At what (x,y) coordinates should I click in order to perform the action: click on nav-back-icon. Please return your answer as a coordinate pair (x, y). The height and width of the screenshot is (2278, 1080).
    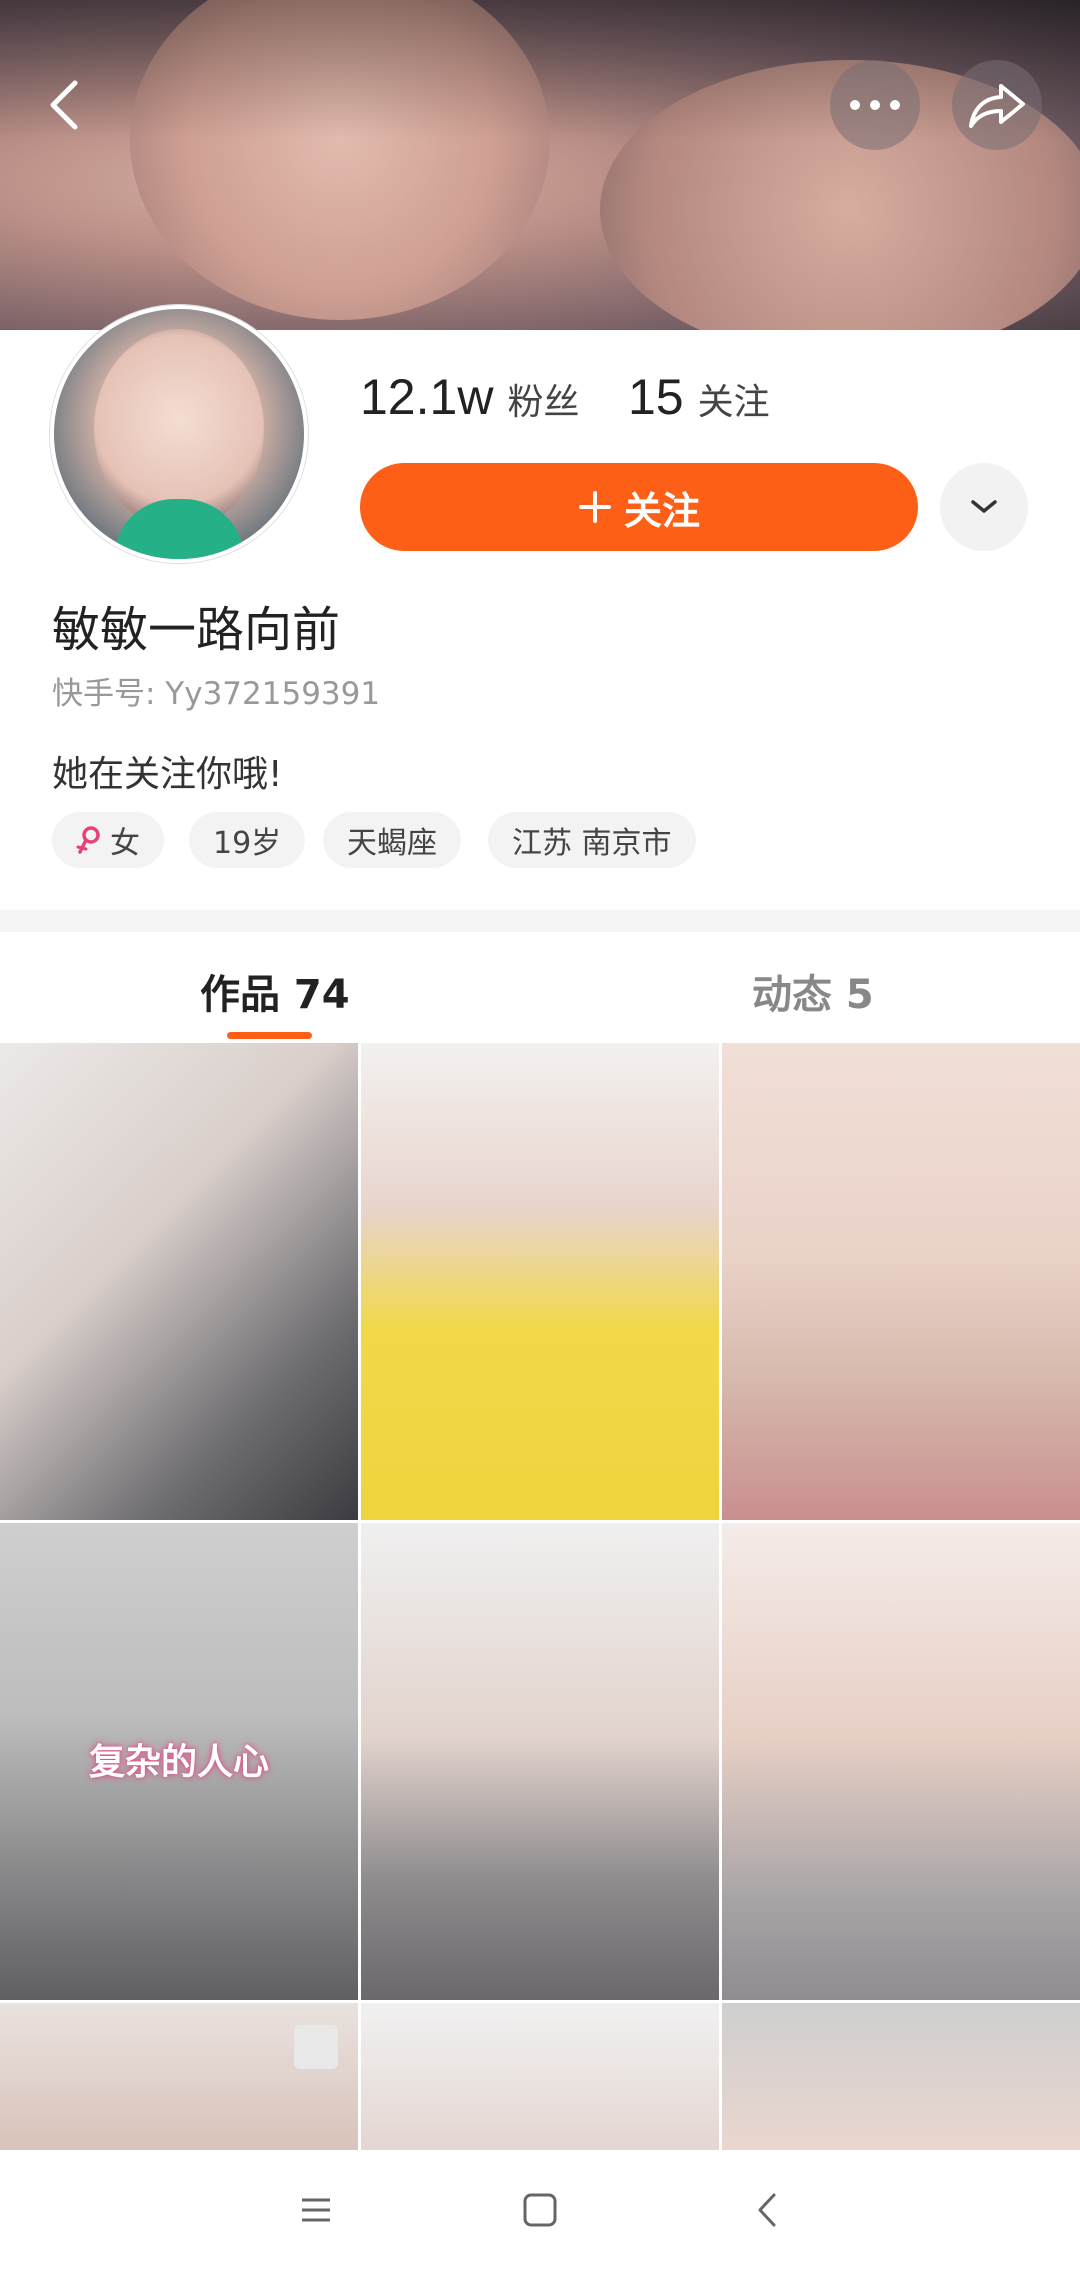
    Looking at the image, I should click on (767, 2210).